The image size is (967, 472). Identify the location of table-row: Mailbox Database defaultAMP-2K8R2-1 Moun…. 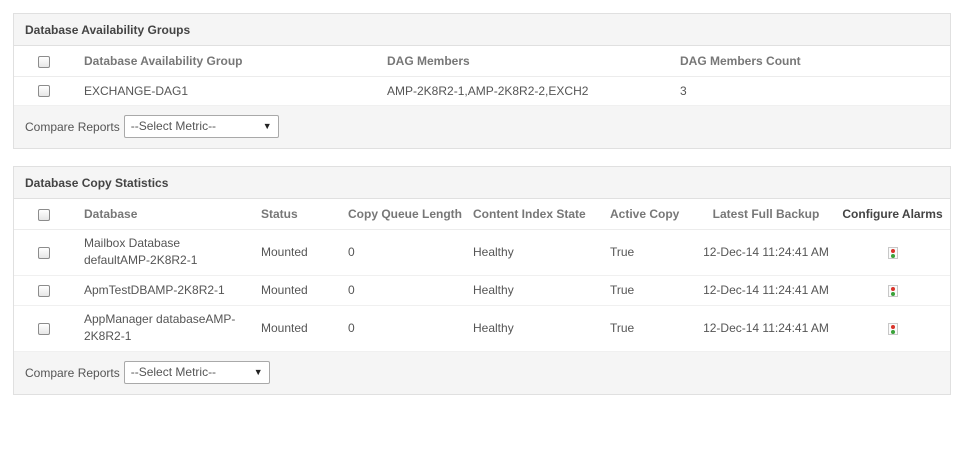
(482, 252).